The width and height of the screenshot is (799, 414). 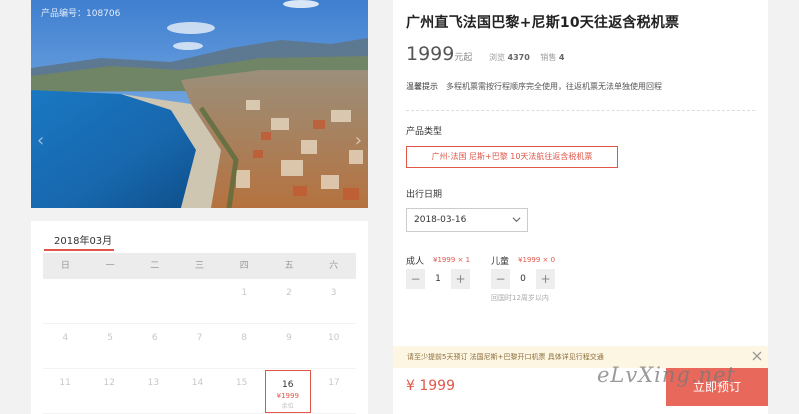 I want to click on product-stats: 浏览 4370 销售 4, so click(x=530, y=57).